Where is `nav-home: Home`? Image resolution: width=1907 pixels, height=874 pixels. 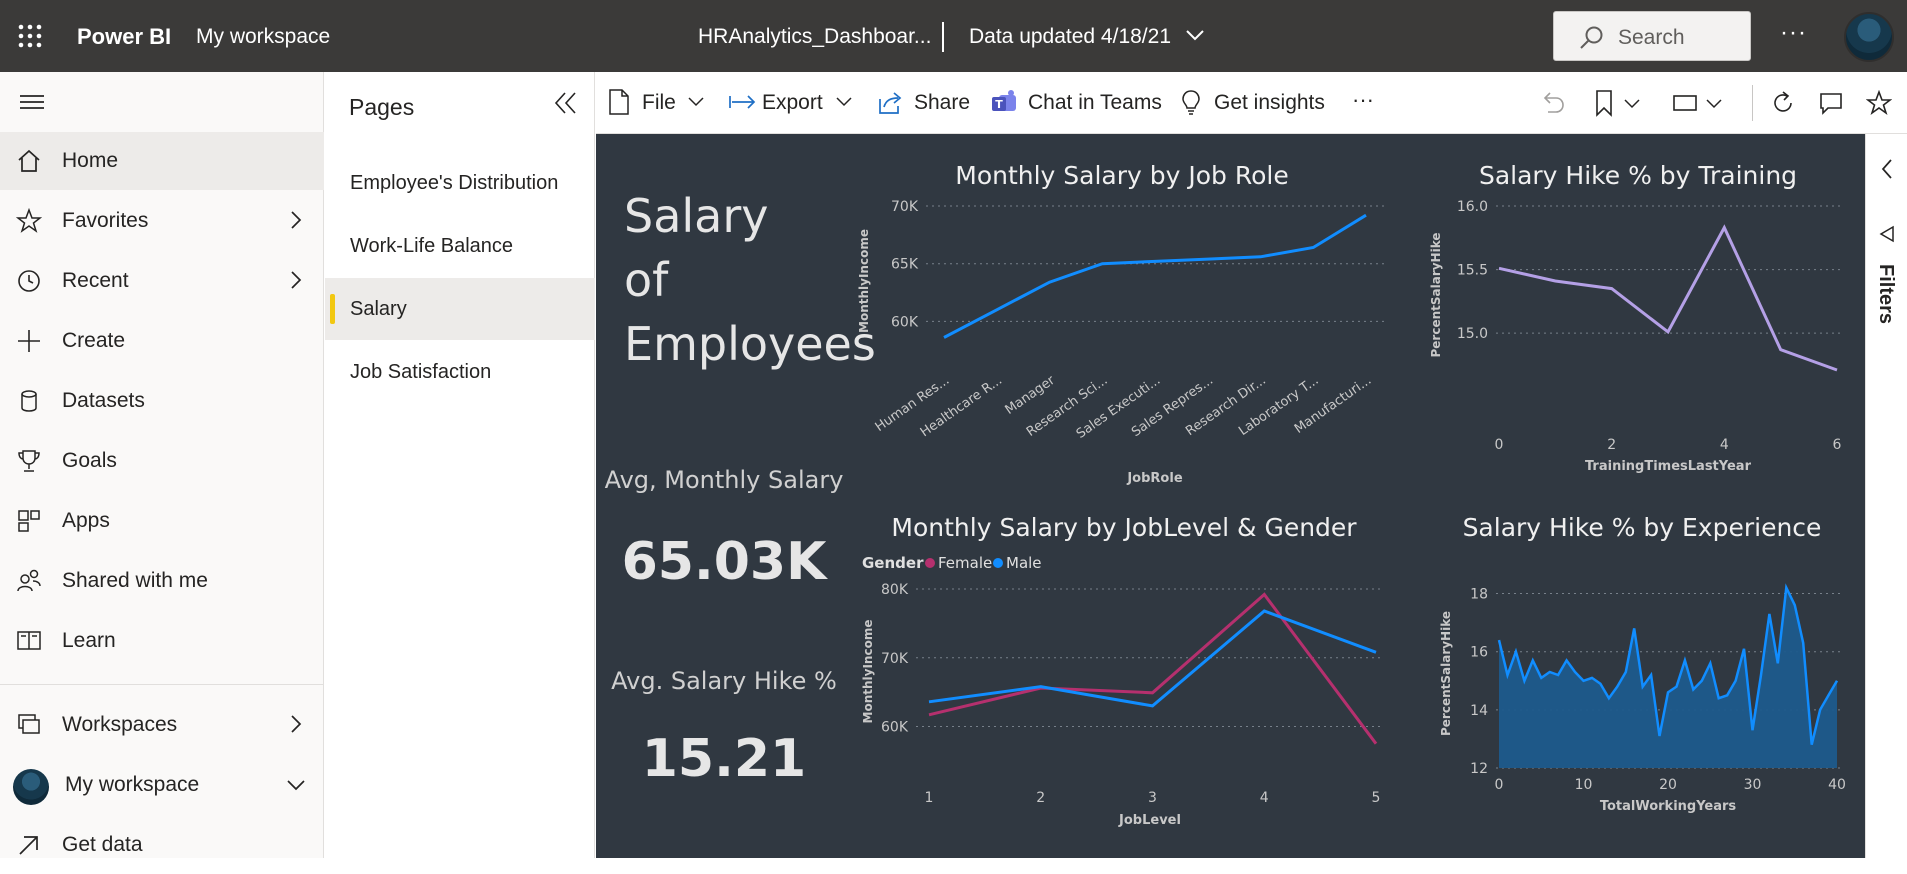 nav-home: Home is located at coordinates (162, 161).